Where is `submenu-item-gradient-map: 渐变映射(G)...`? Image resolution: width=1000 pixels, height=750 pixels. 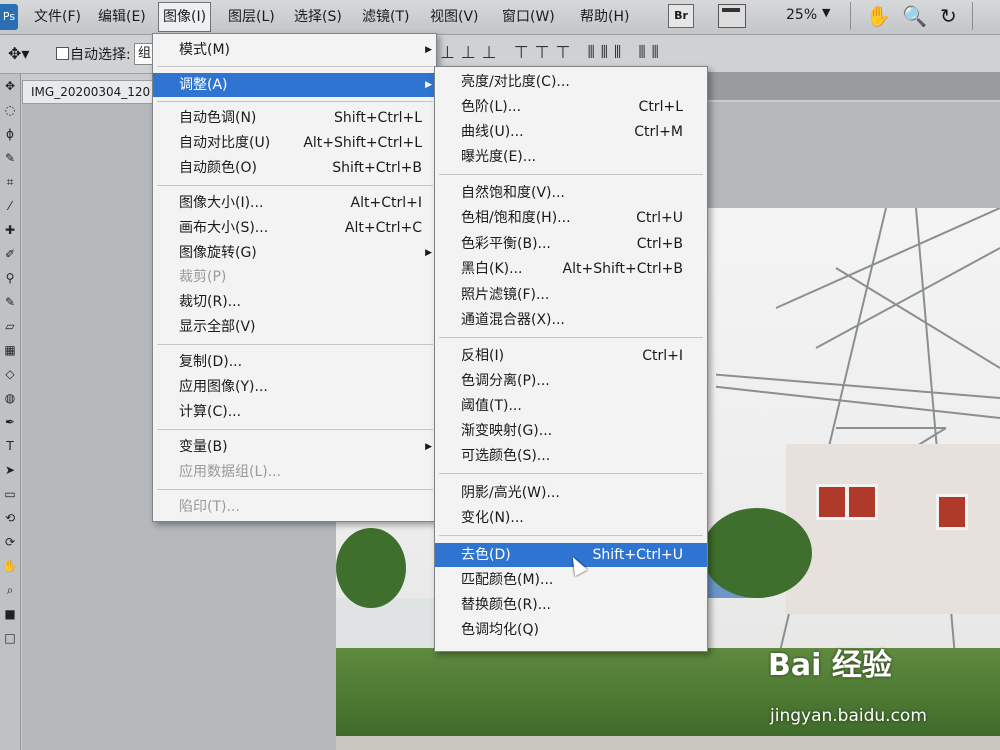 submenu-item-gradient-map: 渐变映射(G)... is located at coordinates (571, 431).